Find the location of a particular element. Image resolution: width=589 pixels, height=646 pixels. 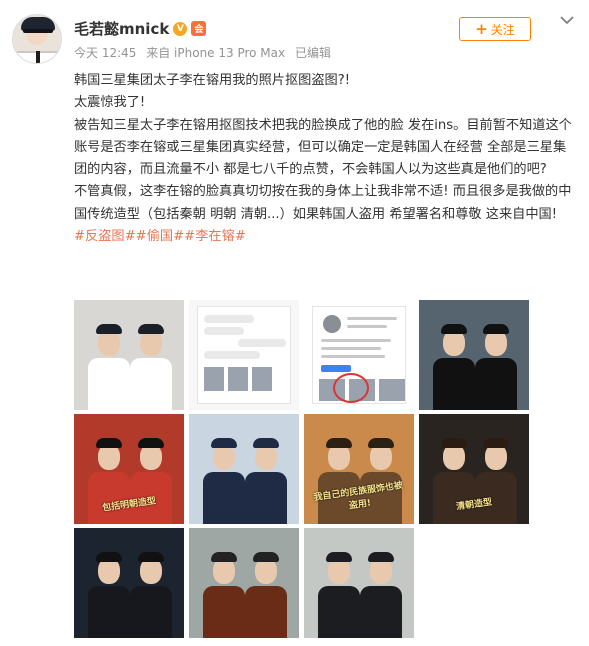

post-image-thumbnail: 清朝造型 is located at coordinates (474, 469).